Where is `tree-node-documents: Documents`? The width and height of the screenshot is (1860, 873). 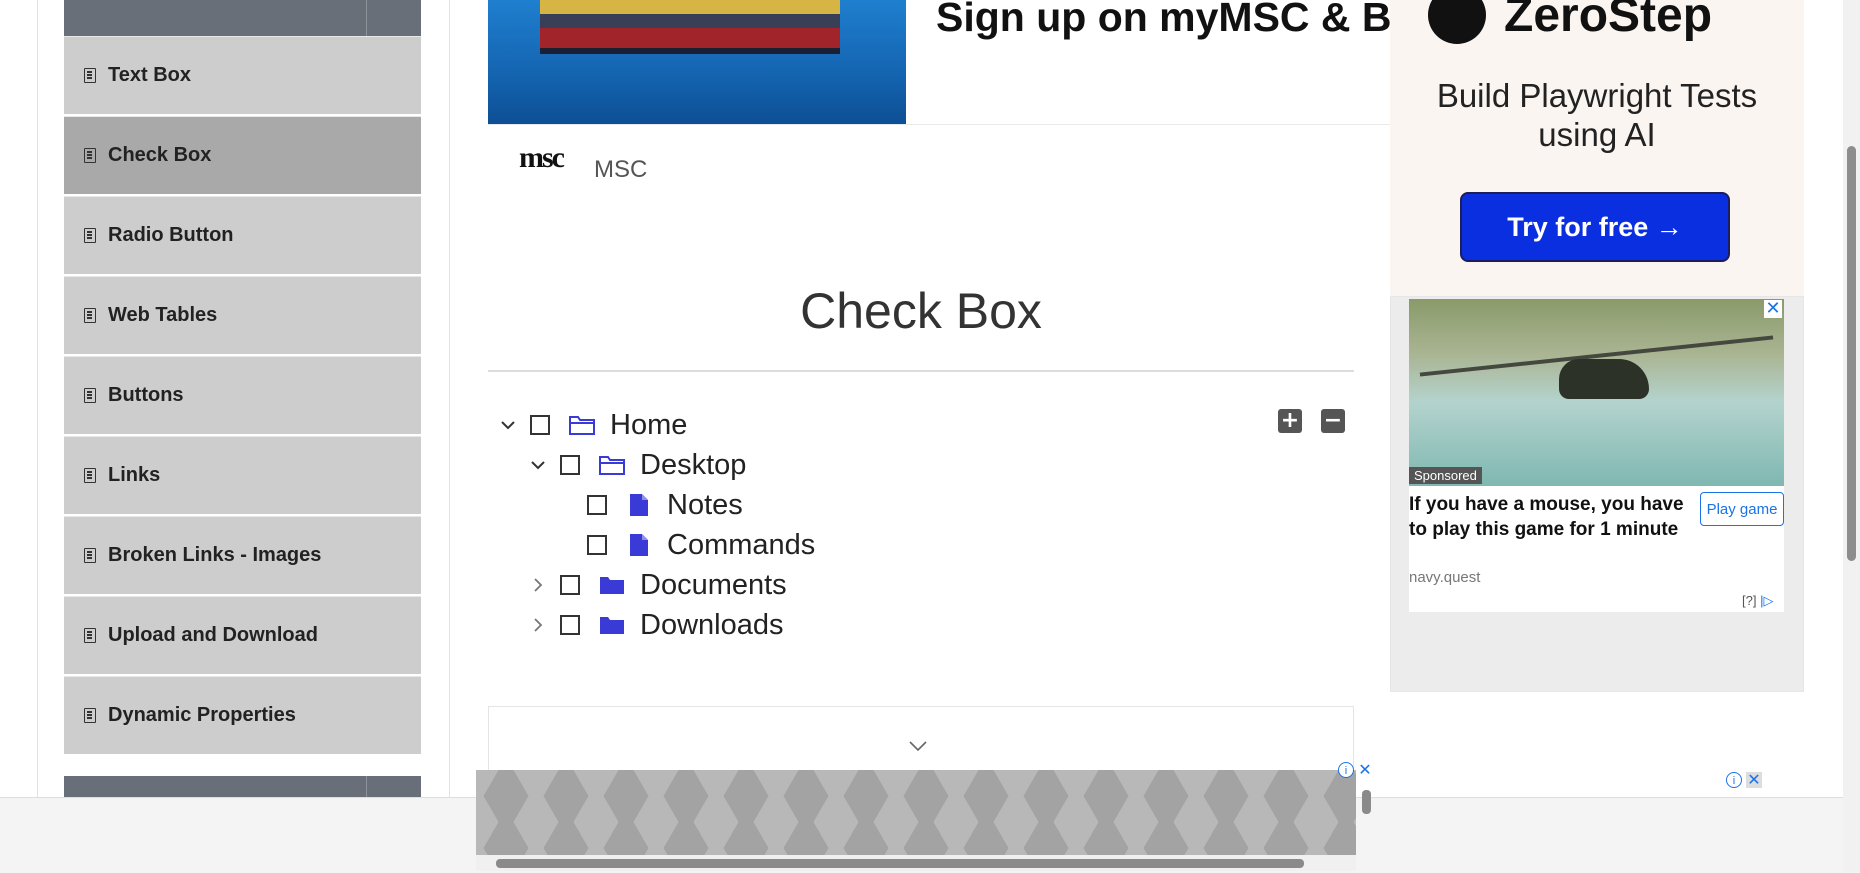
tree-node-documents: Documents is located at coordinates (657, 585).